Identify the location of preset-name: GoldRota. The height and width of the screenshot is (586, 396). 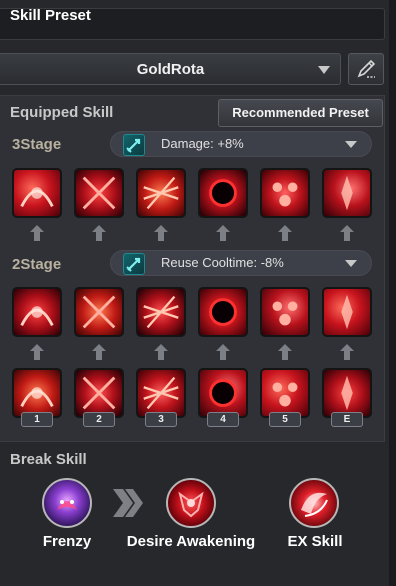
(170, 69).